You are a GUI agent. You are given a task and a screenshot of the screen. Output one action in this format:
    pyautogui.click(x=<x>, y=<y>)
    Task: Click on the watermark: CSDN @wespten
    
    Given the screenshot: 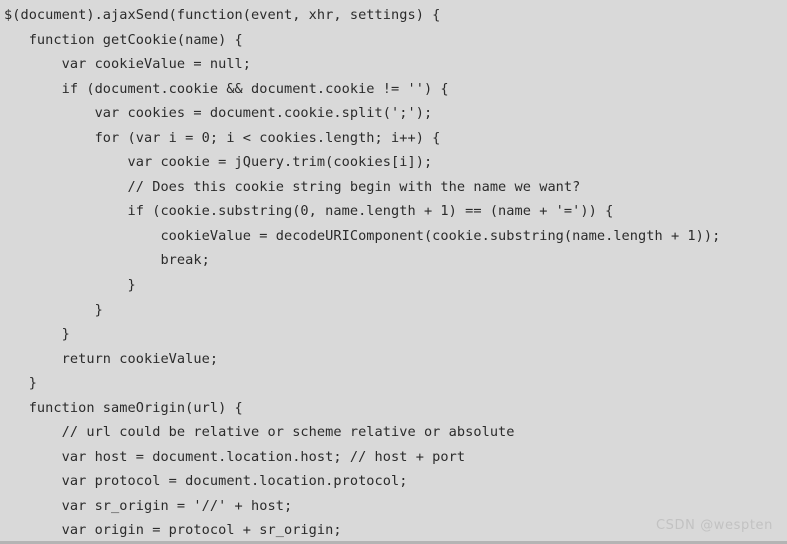 What is the action you would take?
    pyautogui.click(x=714, y=525)
    